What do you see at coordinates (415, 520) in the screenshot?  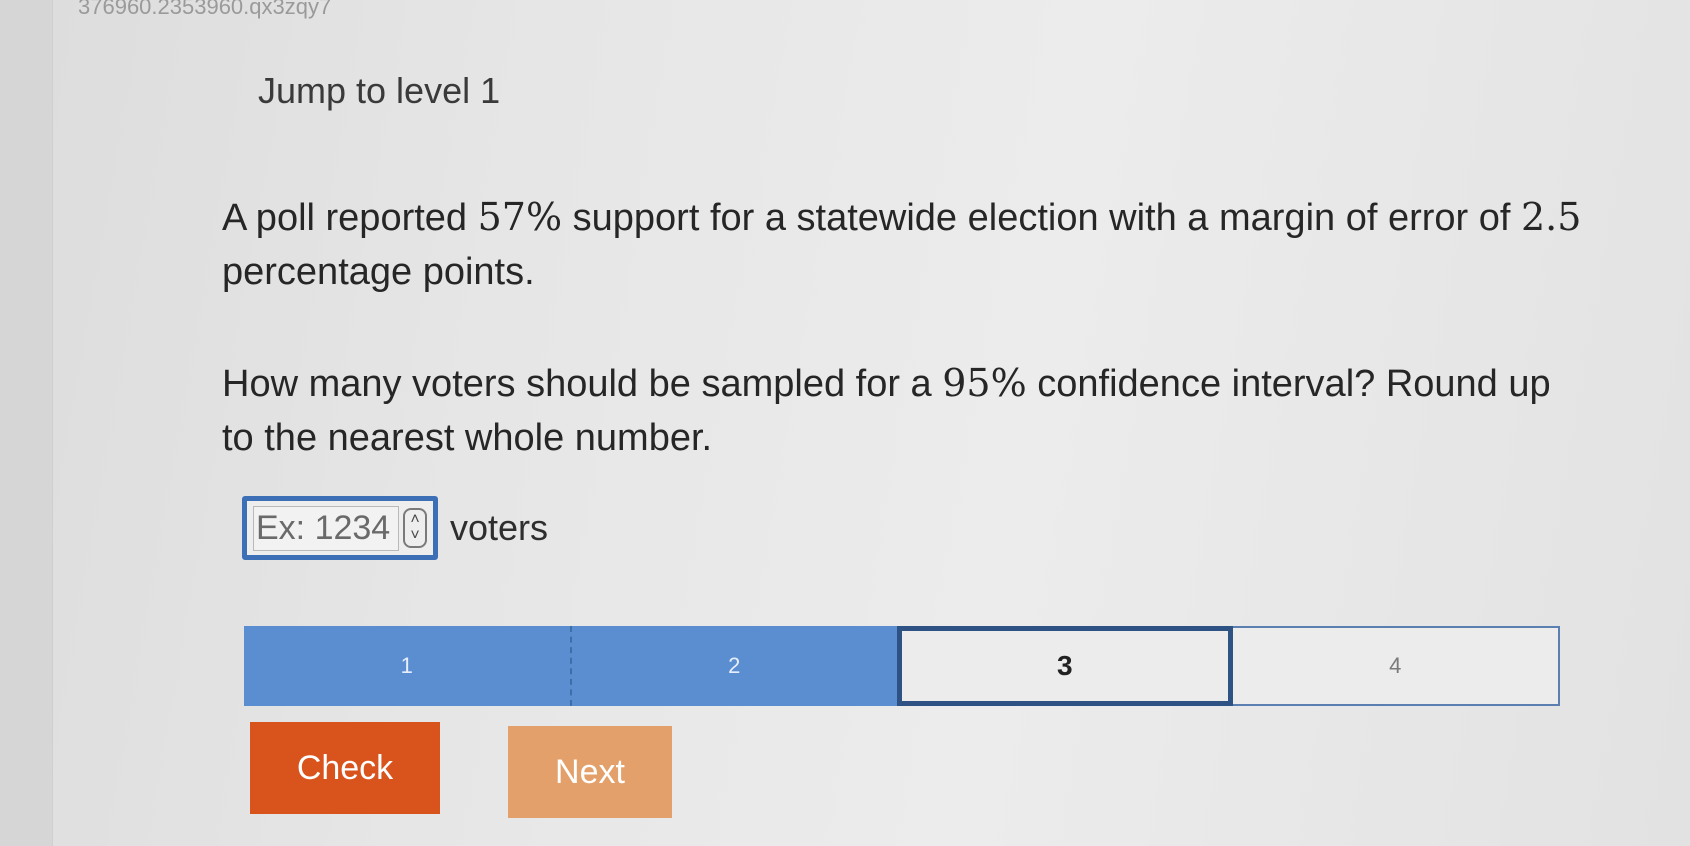 I see `spinner-up-icon: ˄` at bounding box center [415, 520].